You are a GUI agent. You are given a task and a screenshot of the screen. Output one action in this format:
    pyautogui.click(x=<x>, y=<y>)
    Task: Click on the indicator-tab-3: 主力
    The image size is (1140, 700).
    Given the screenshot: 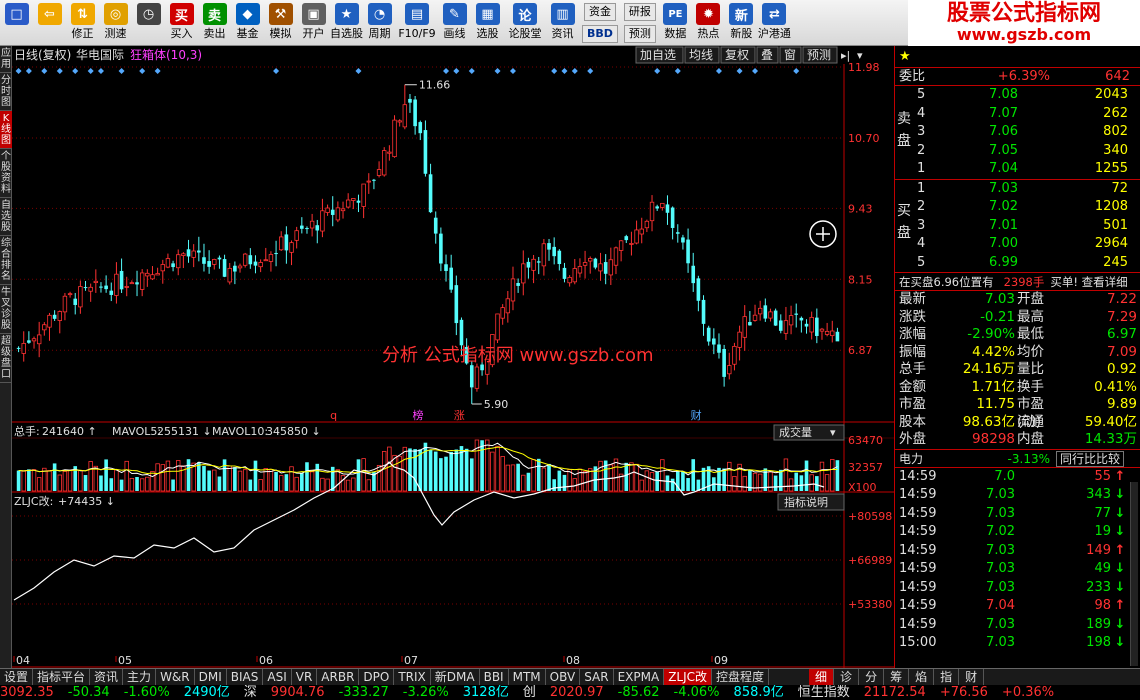 What is the action you would take?
    pyautogui.click(x=140, y=677)
    